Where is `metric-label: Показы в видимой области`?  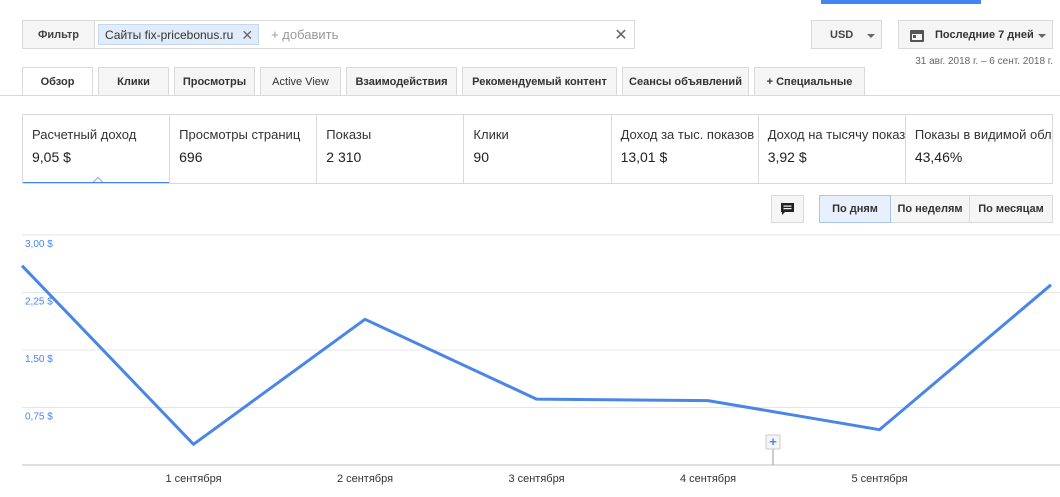
metric-label: Показы в видимой области is located at coordinates (983, 134).